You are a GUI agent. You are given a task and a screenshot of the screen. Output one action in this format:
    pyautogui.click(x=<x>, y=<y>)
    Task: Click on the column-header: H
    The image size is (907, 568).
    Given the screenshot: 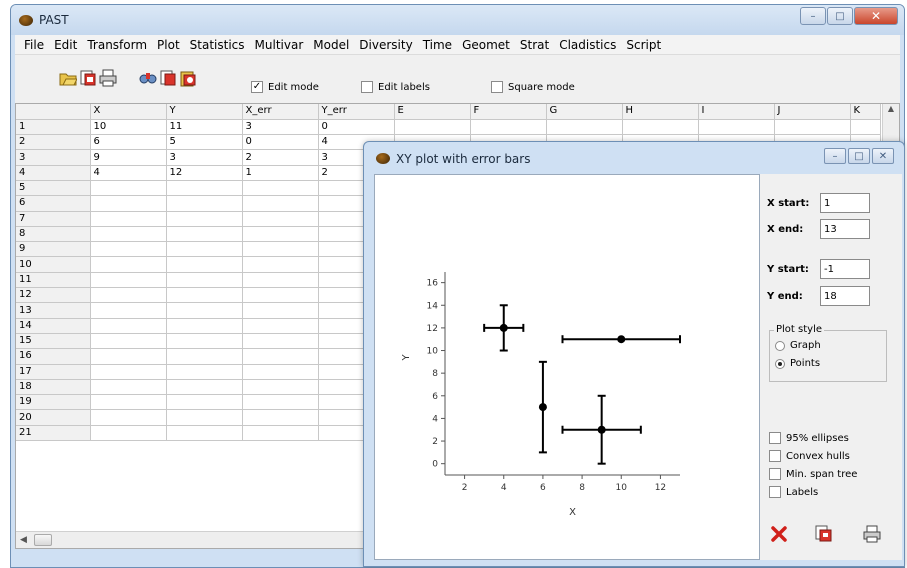 What is the action you would take?
    pyautogui.click(x=660, y=112)
    